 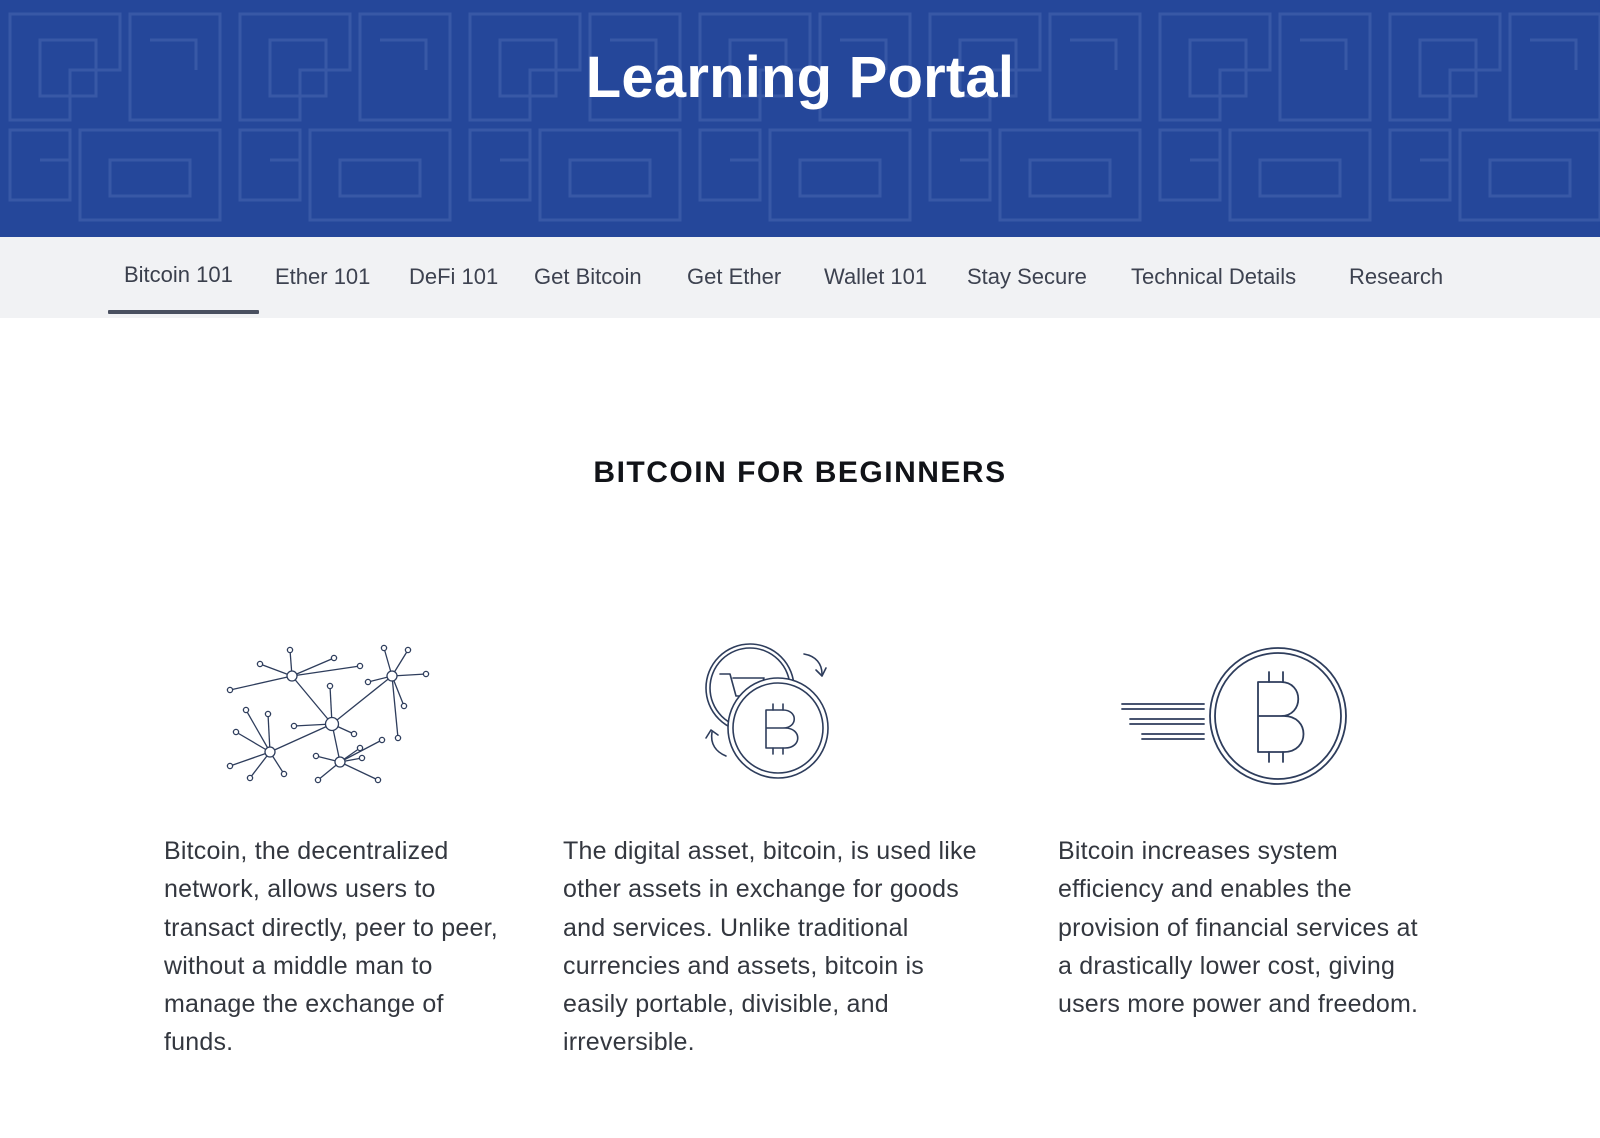 I want to click on tab-stay-secure: Stay Secure, so click(x=1027, y=277).